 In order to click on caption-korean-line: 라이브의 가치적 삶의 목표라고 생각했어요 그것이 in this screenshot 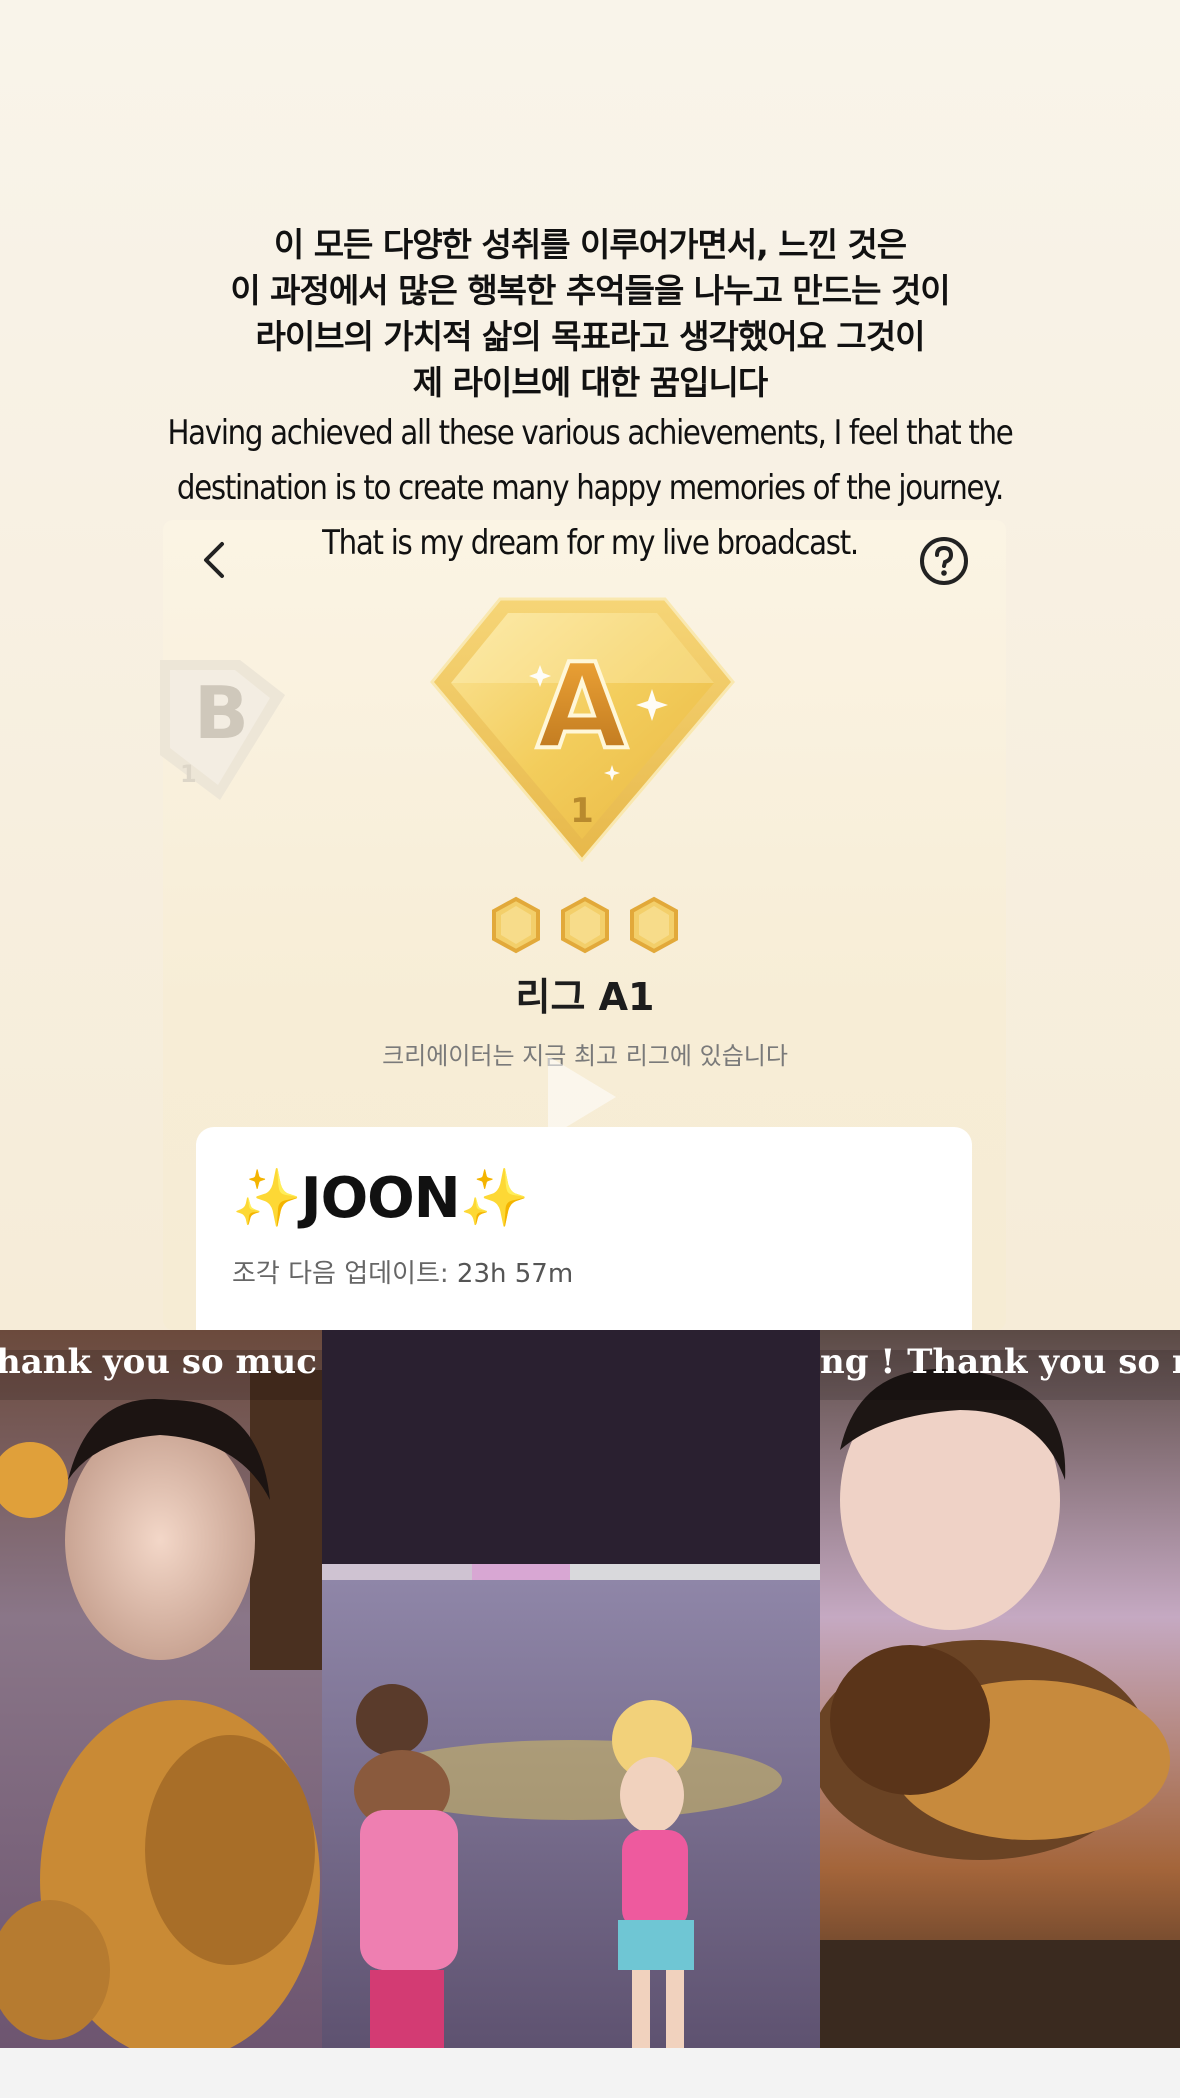, I will do `click(590, 336)`.